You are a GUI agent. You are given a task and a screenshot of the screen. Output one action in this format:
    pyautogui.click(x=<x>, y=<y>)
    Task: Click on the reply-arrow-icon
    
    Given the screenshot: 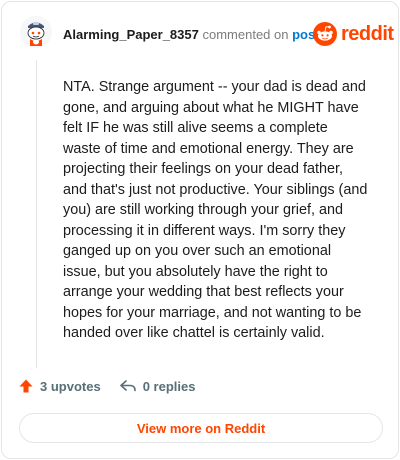 What is the action you would take?
    pyautogui.click(x=127, y=386)
    